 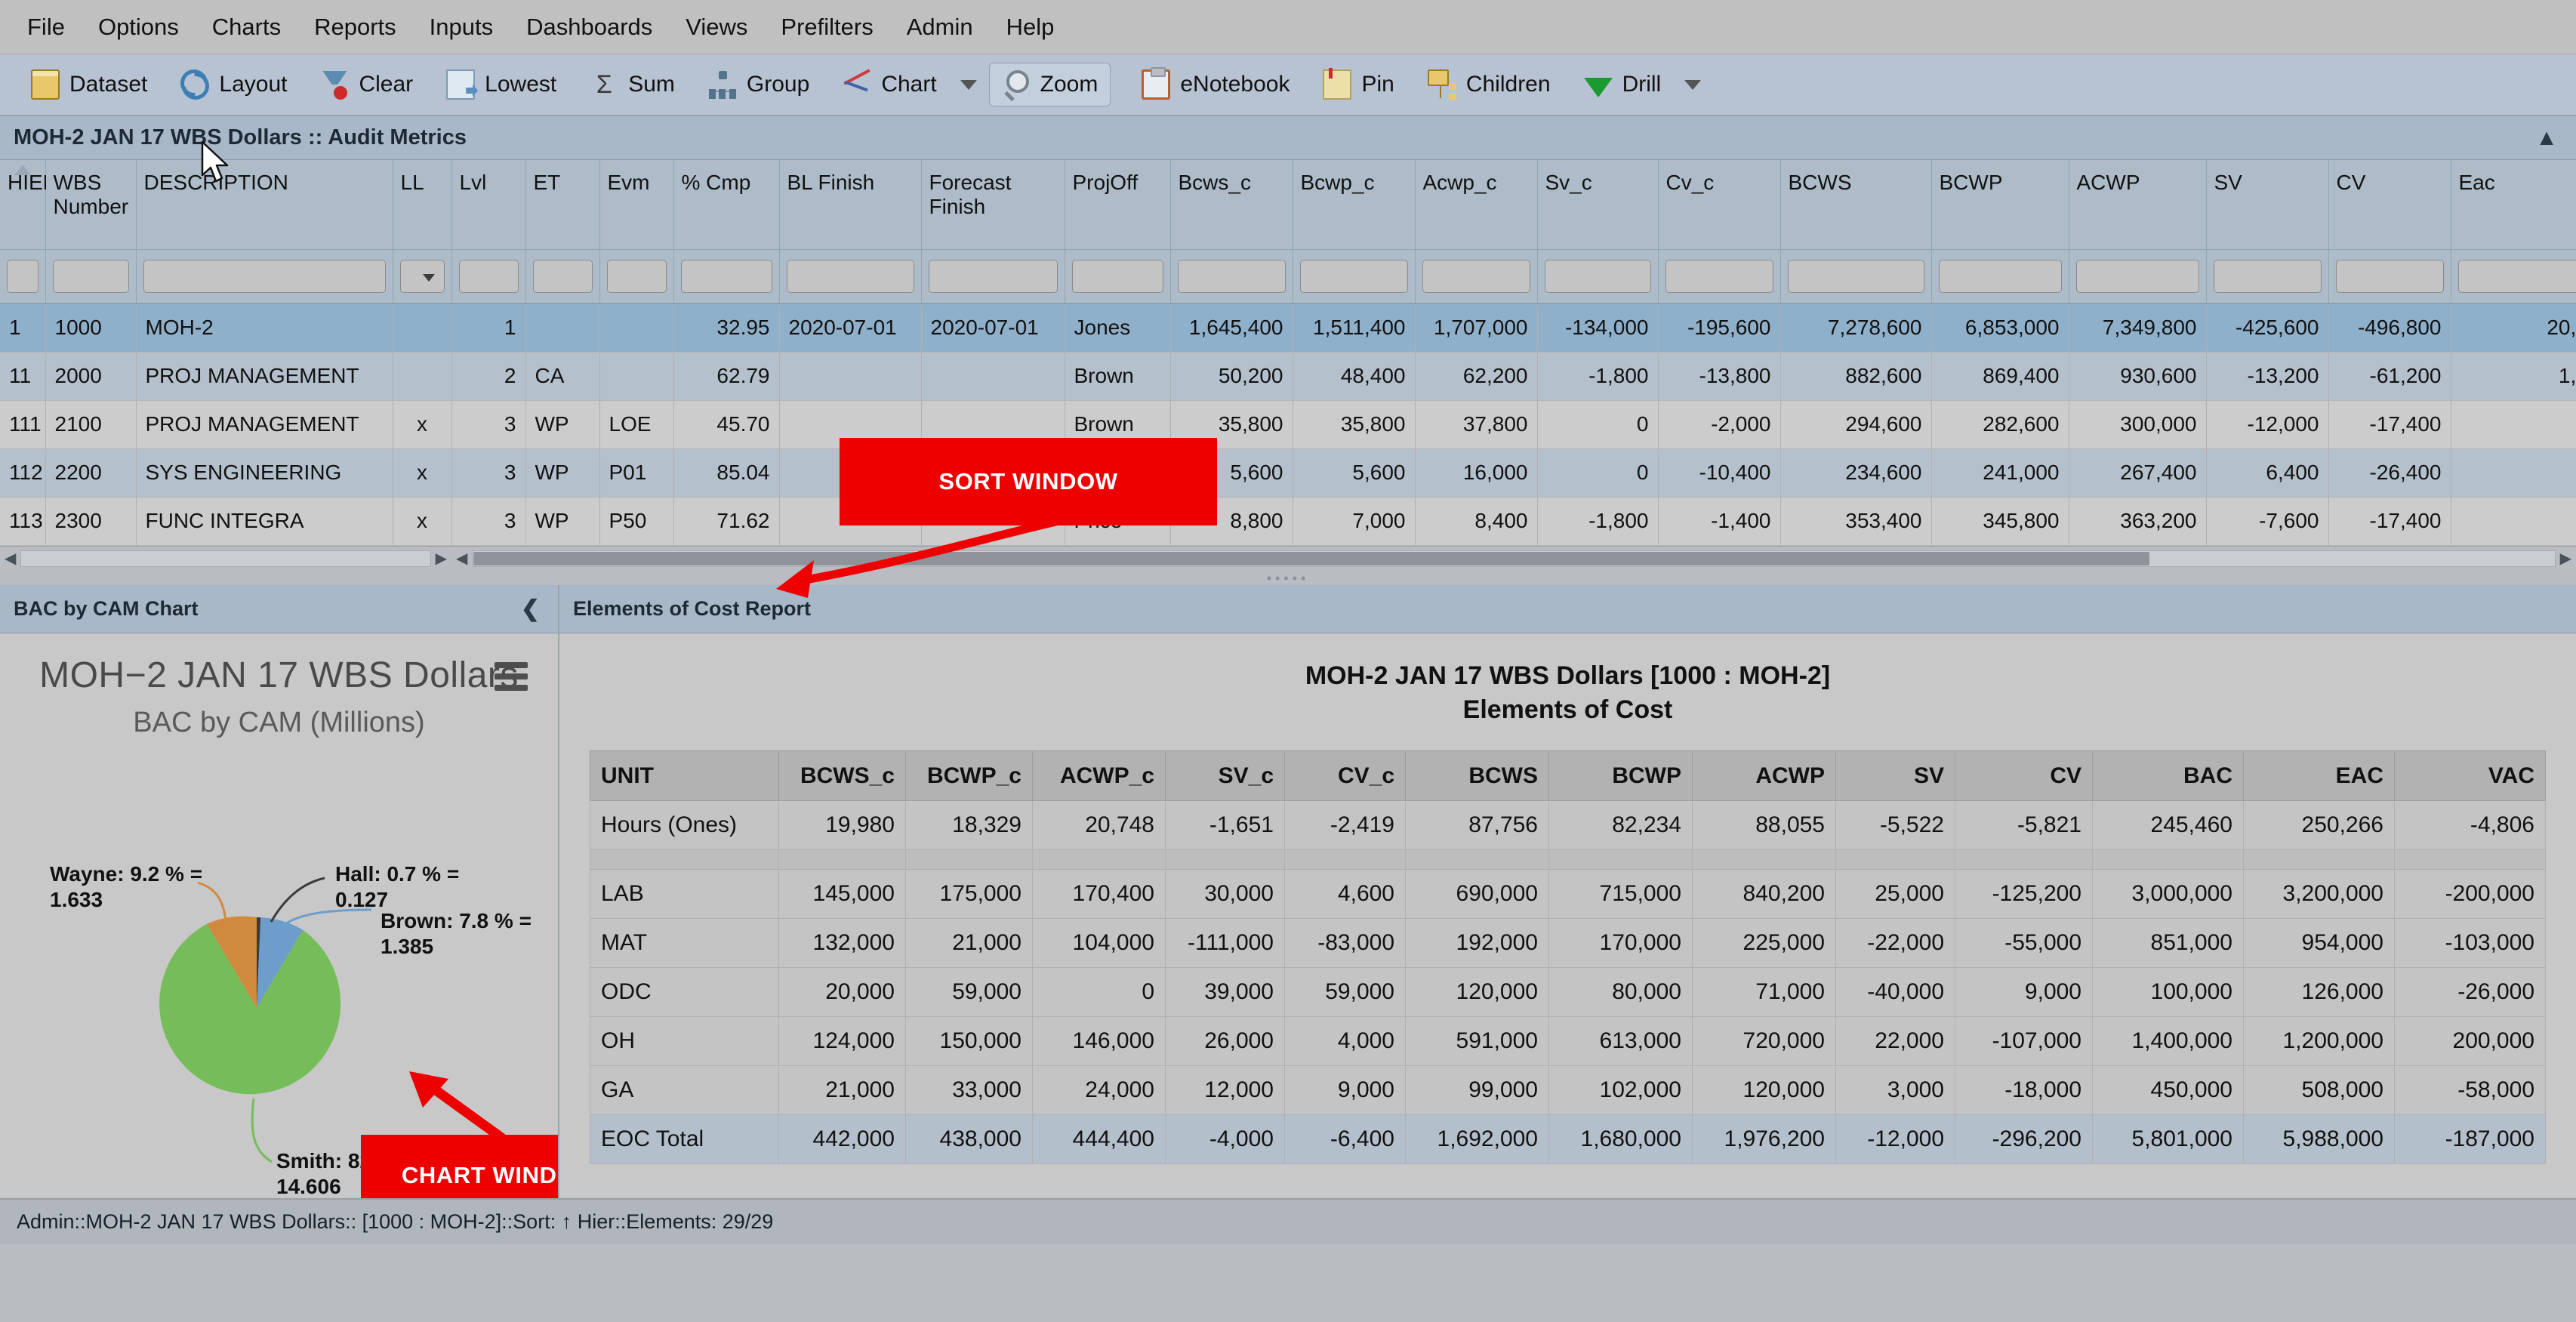 I want to click on grid-col-forecast-finish: Forecast Finish, so click(x=993, y=205).